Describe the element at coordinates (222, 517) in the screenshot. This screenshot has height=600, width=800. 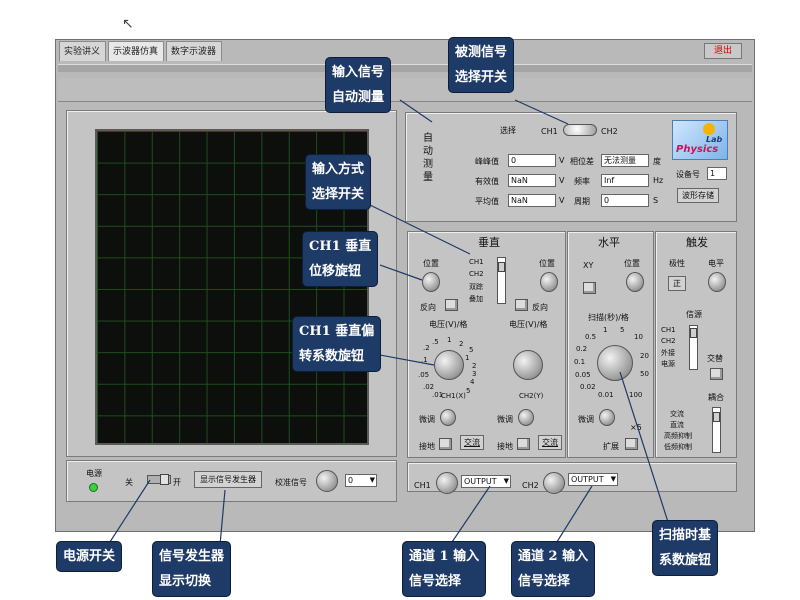
I see `leader-siggen` at that location.